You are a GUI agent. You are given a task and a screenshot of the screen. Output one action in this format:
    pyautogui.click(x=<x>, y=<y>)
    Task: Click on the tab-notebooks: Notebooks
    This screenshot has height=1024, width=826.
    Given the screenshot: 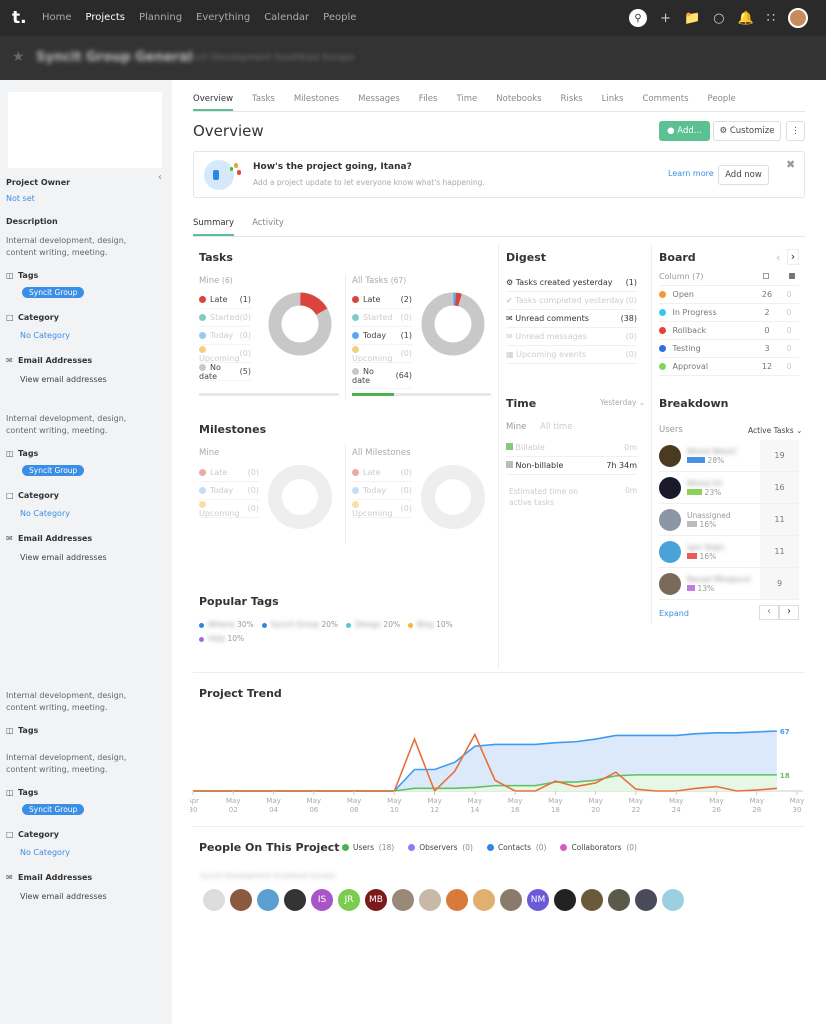 What is the action you would take?
    pyautogui.click(x=518, y=102)
    